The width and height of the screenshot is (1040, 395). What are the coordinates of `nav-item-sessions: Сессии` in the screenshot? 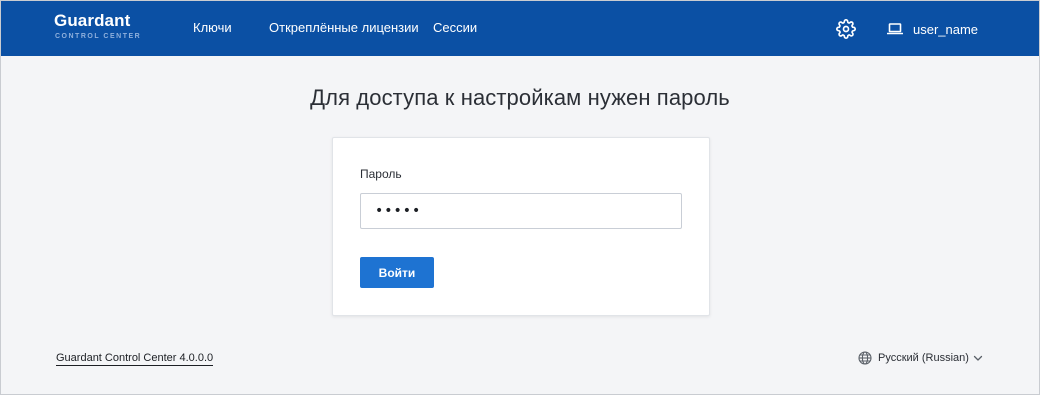 It's located at (455, 28).